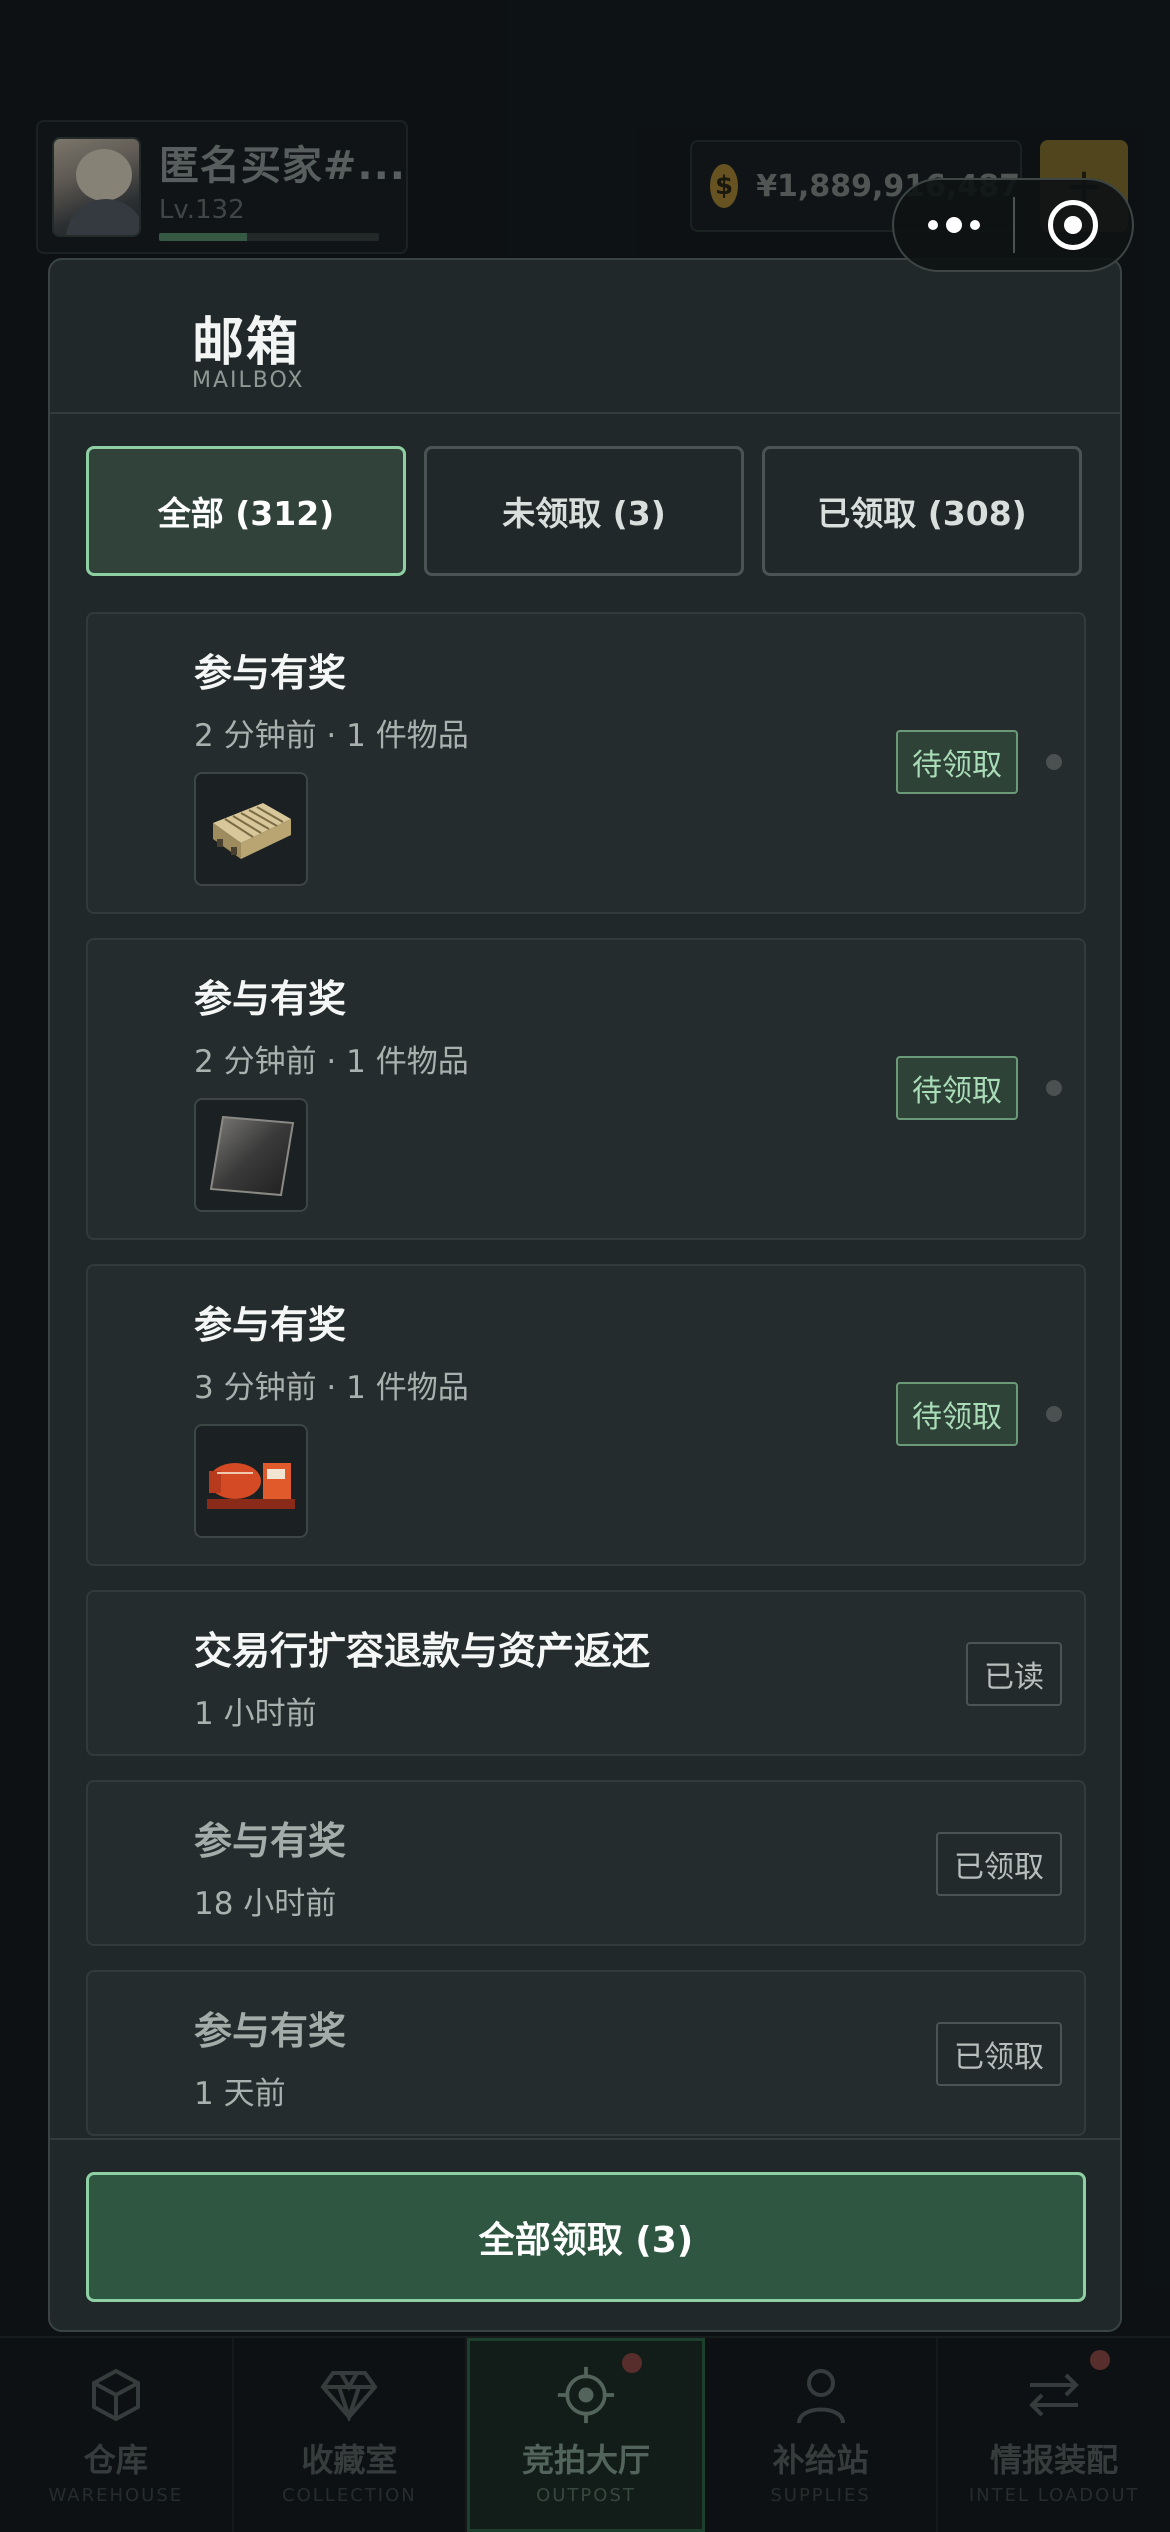  What do you see at coordinates (586, 1415) in the screenshot?
I see `mail-item: 参与有奖 3 分钟前 · 1 件物品 待领取` at bounding box center [586, 1415].